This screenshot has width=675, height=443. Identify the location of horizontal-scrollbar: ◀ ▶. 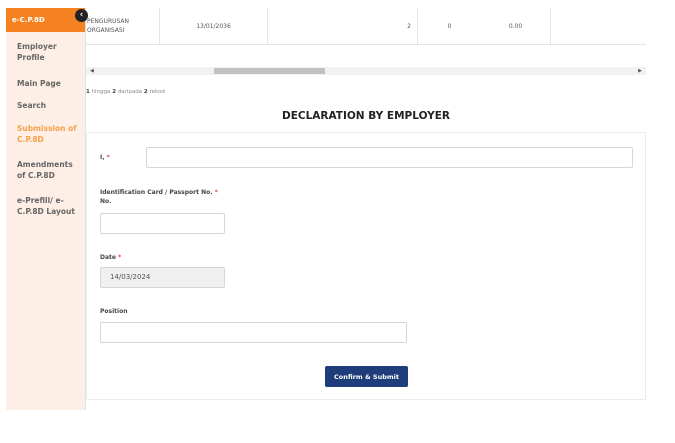
(366, 71).